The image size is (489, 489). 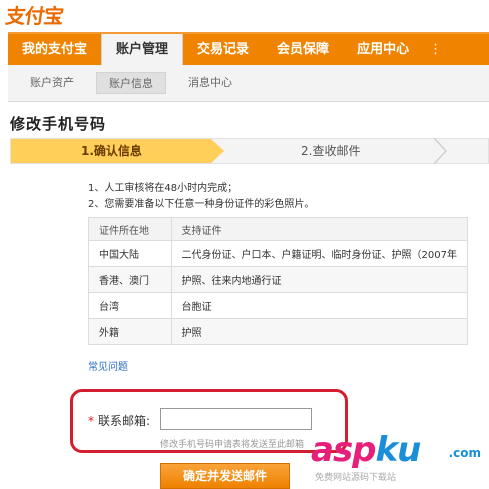 I want to click on watermark-com: .com, so click(x=464, y=453).